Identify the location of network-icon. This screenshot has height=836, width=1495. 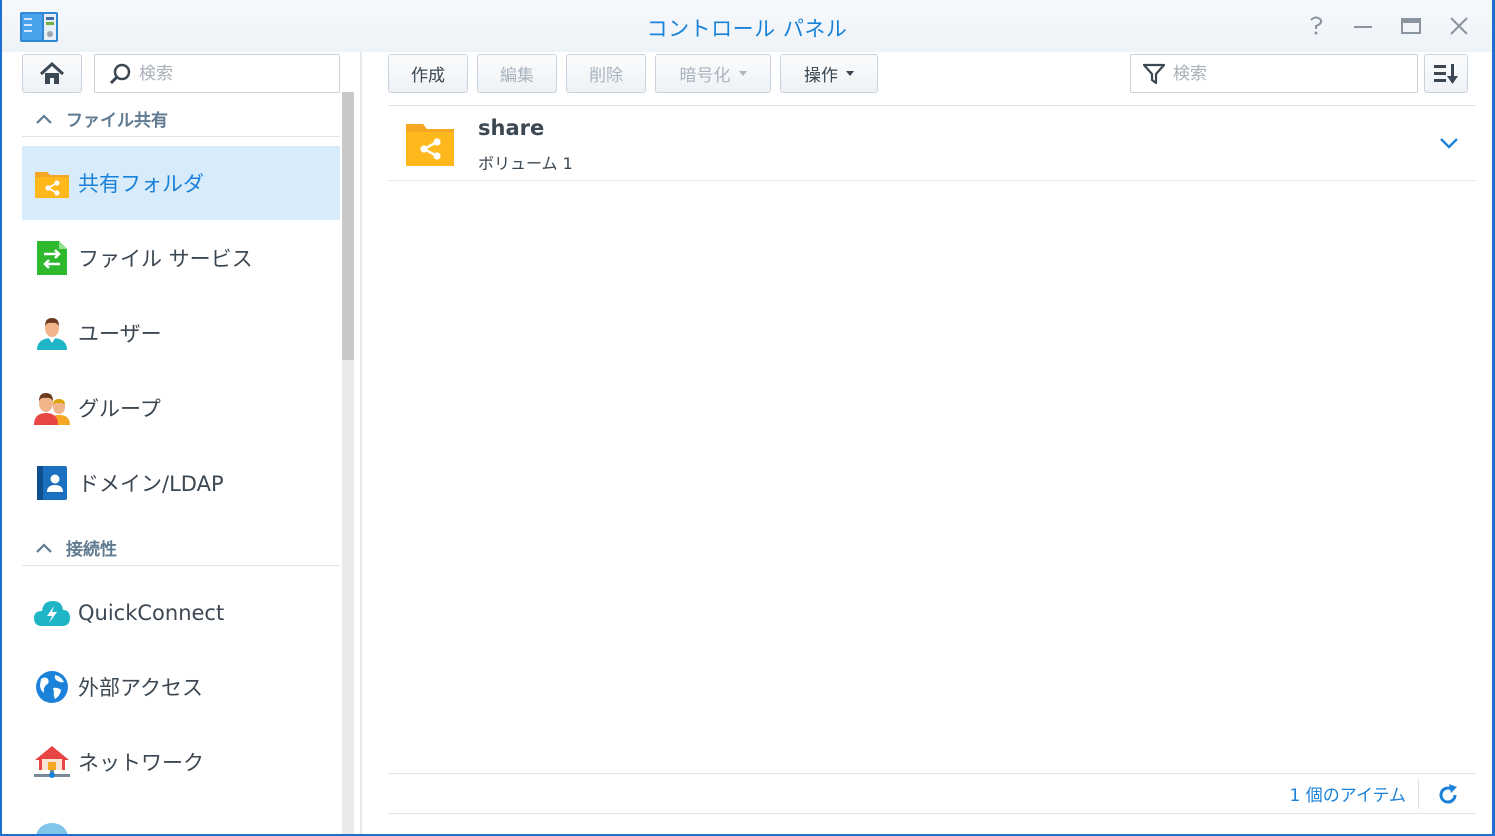
(52, 762).